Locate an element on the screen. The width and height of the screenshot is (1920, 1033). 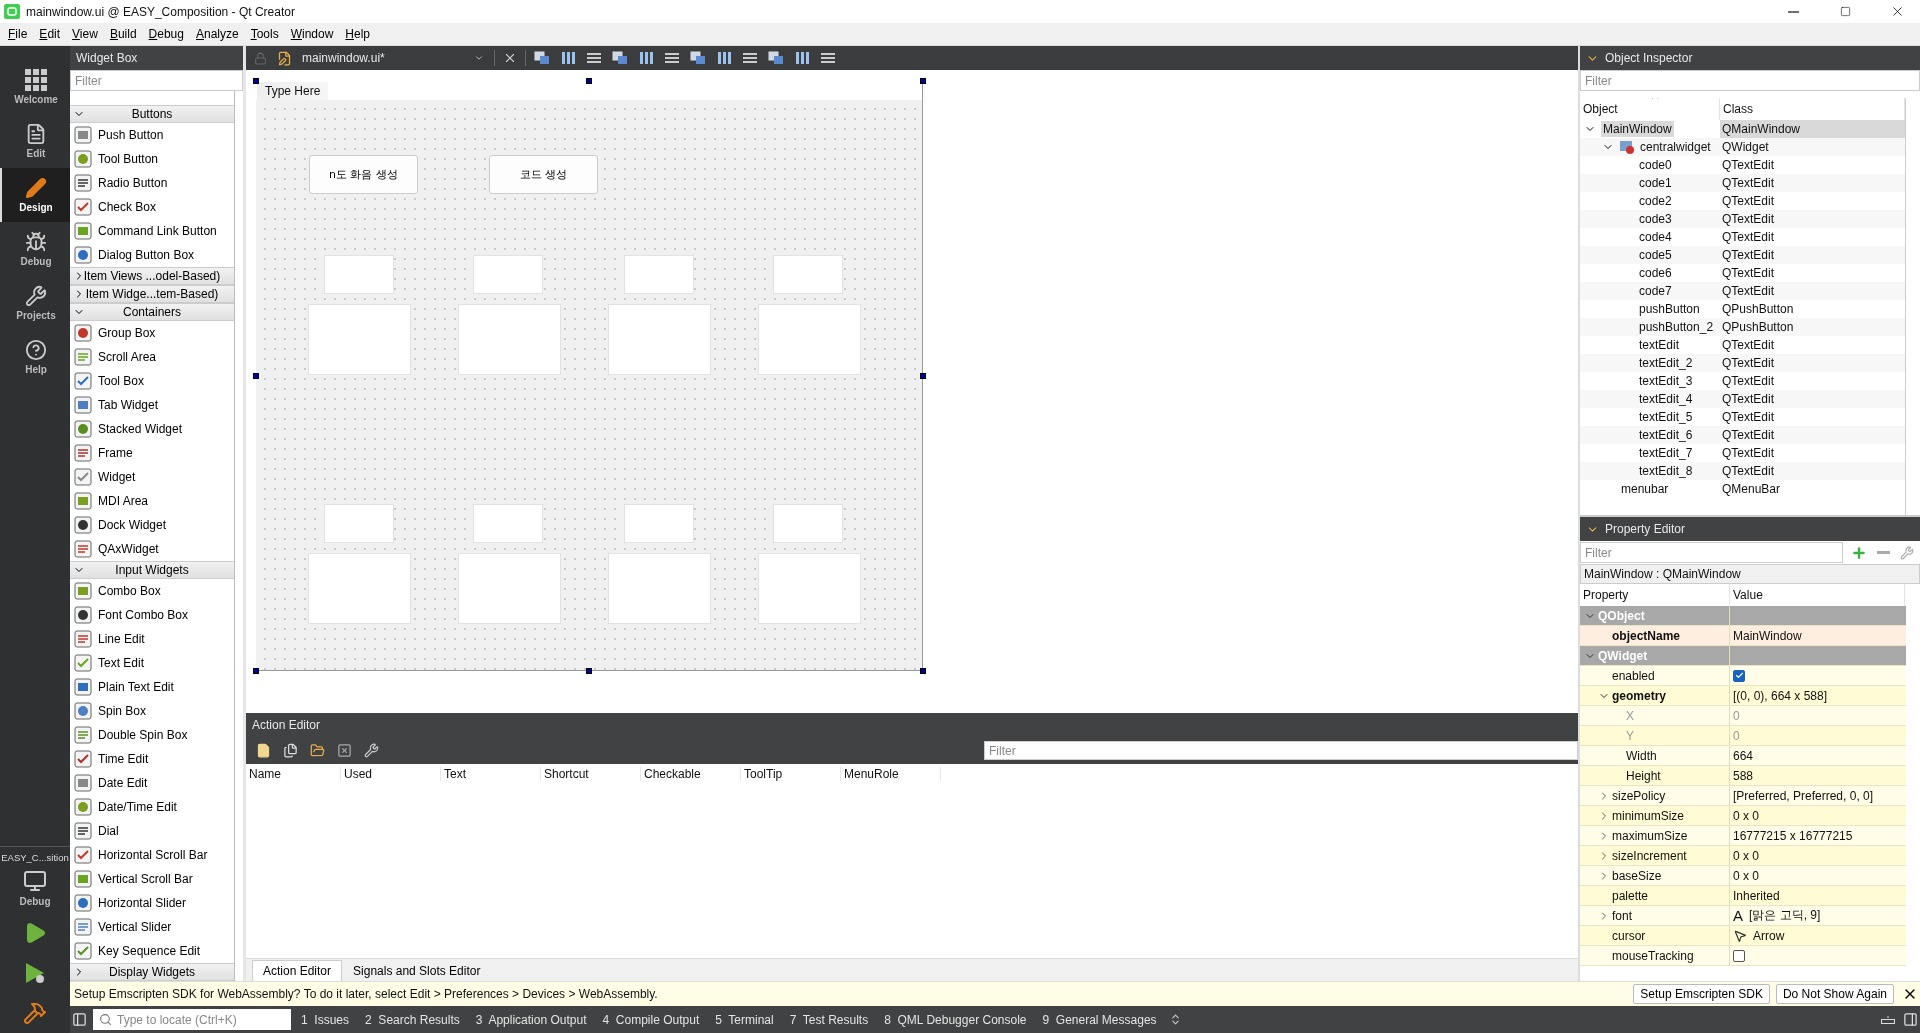
widget-item: MDI Area is located at coordinates (152, 501).